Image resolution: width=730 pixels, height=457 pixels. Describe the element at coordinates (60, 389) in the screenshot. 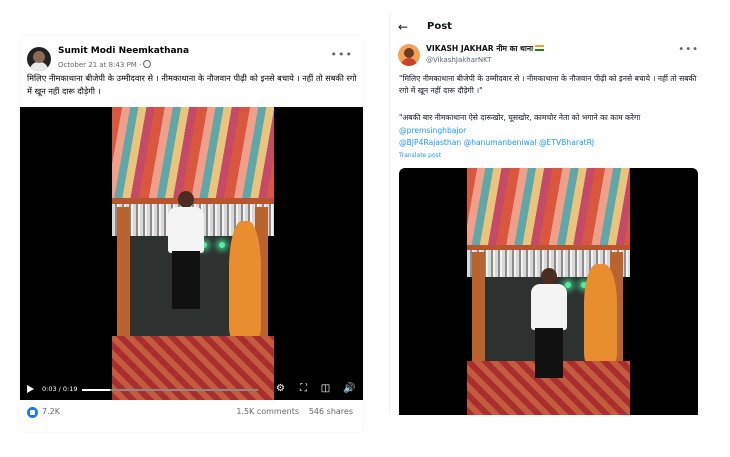

I see `video-time: 0:03 / 0:19` at that location.